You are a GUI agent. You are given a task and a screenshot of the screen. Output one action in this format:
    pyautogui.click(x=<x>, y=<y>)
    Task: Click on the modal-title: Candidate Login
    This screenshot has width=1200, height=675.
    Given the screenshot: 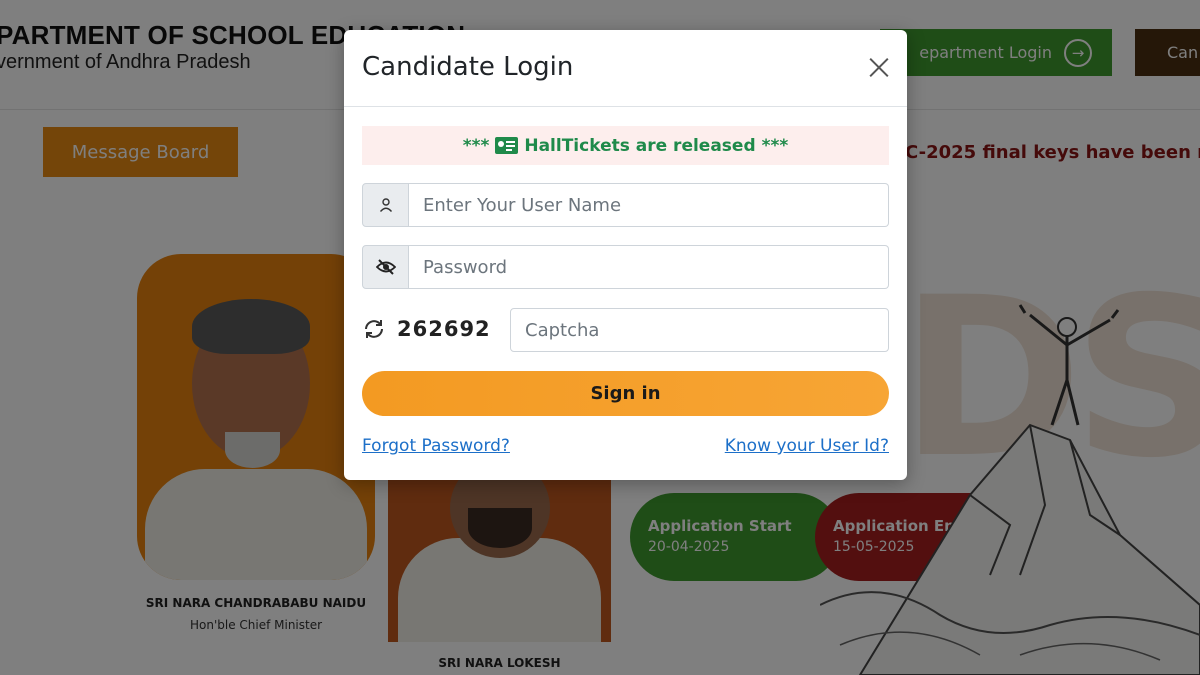 What is the action you would take?
    pyautogui.click(x=468, y=67)
    